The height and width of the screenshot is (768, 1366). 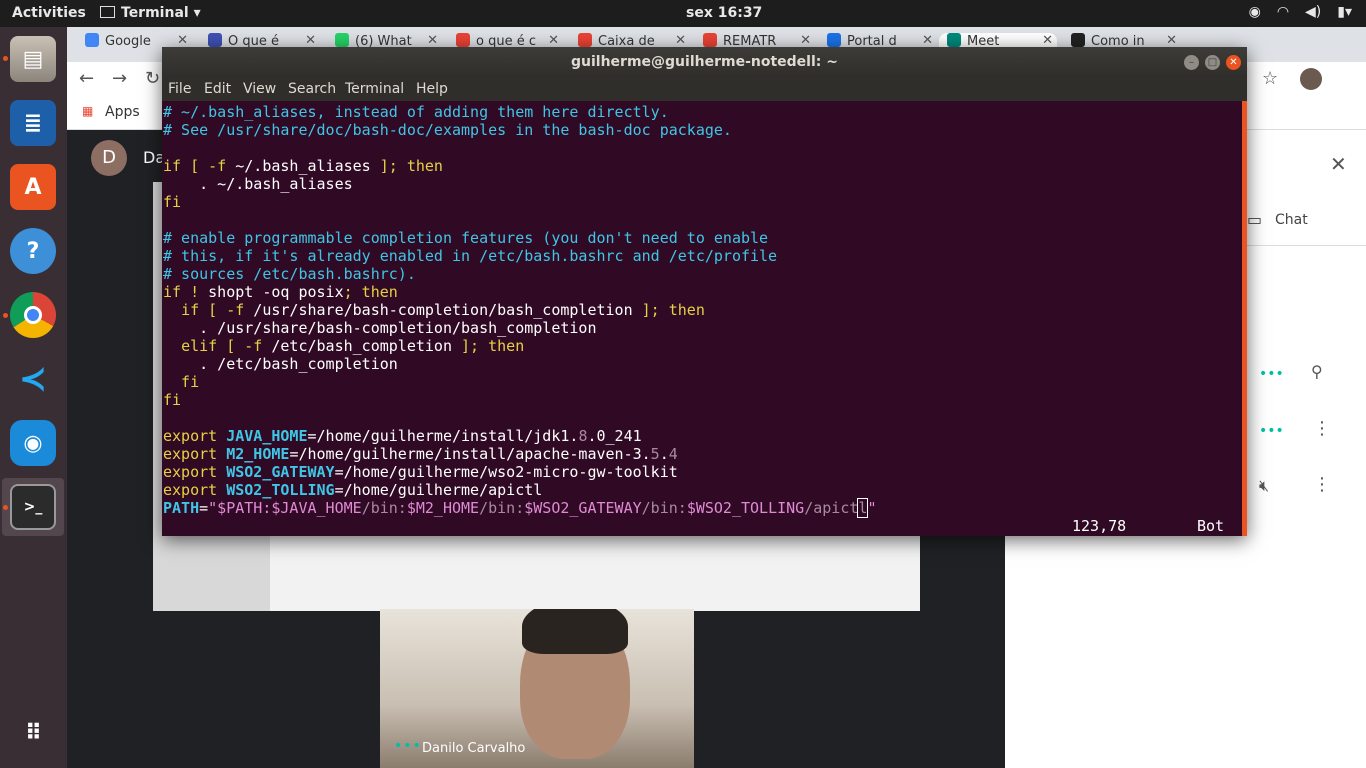 What do you see at coordinates (537, 688) in the screenshot?
I see `webcam-tile: ••• Danilo Carvalho` at bounding box center [537, 688].